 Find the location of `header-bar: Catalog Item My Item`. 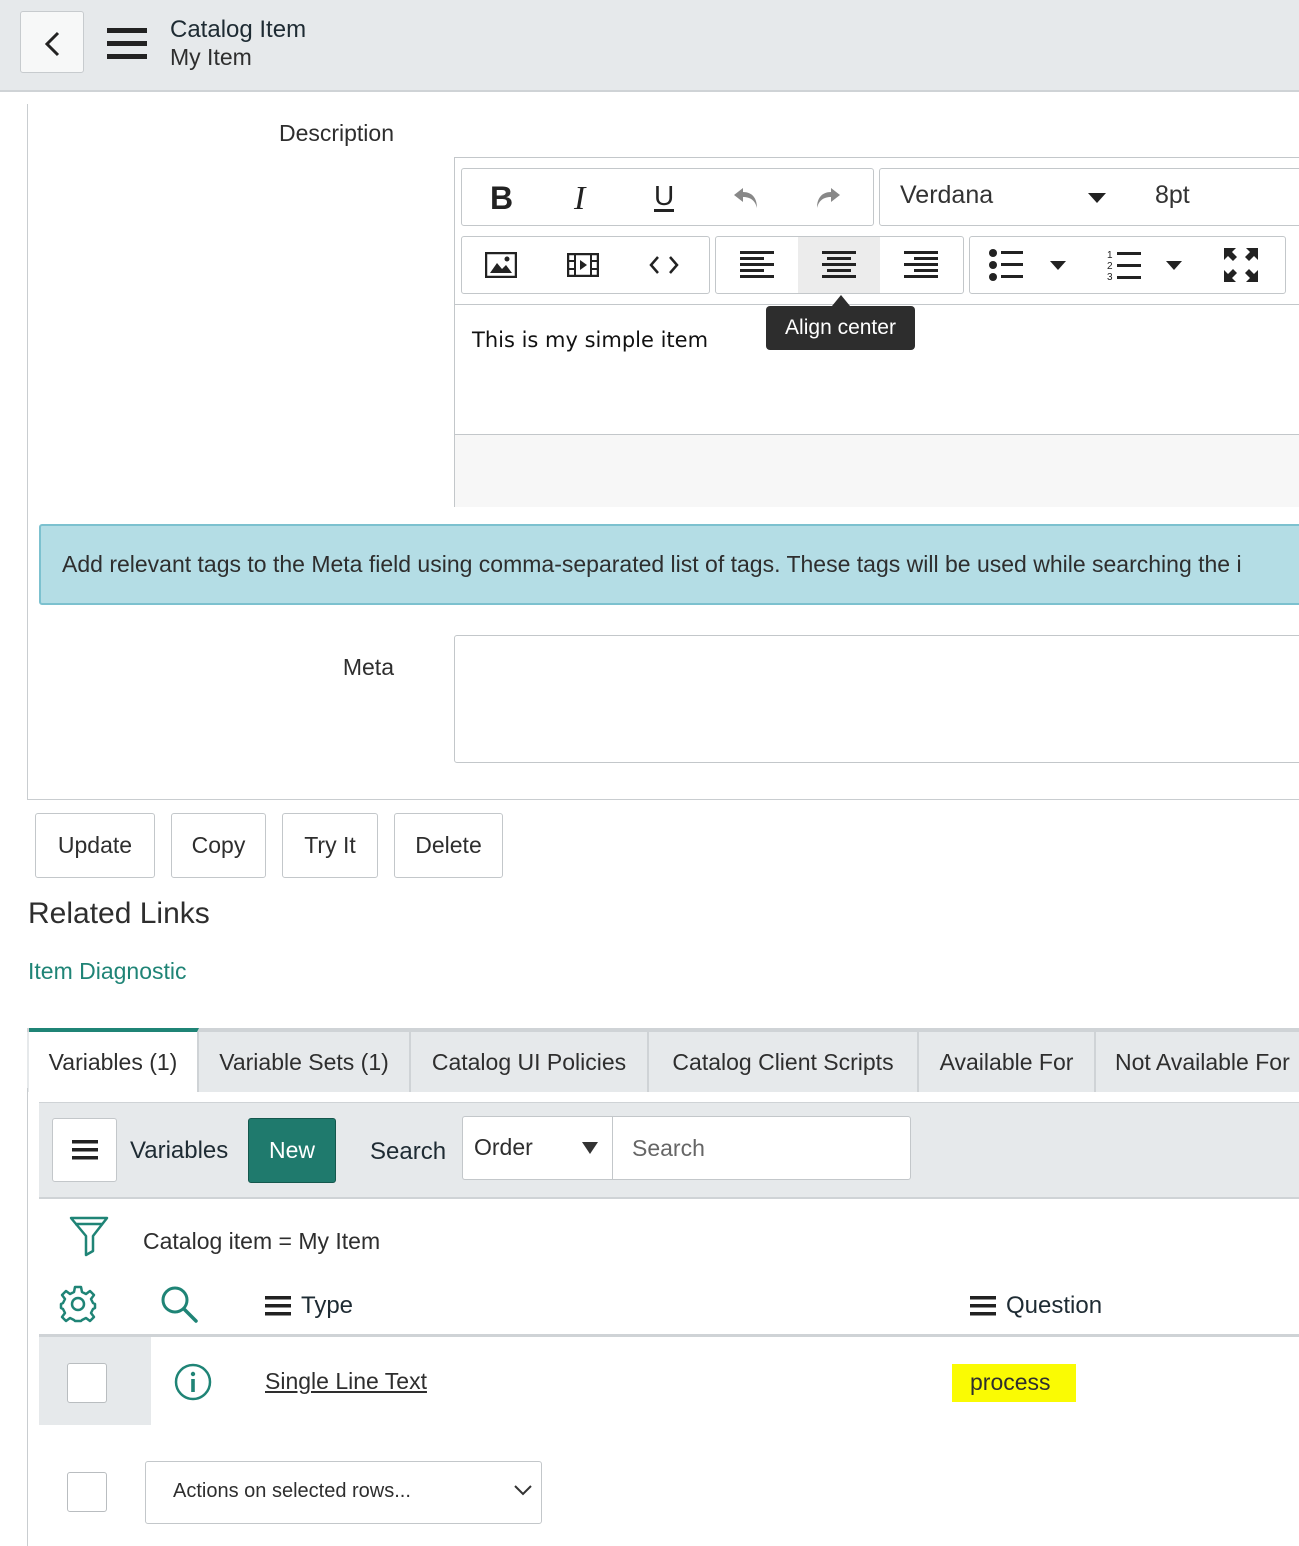

header-bar: Catalog Item My Item is located at coordinates (649, 46).